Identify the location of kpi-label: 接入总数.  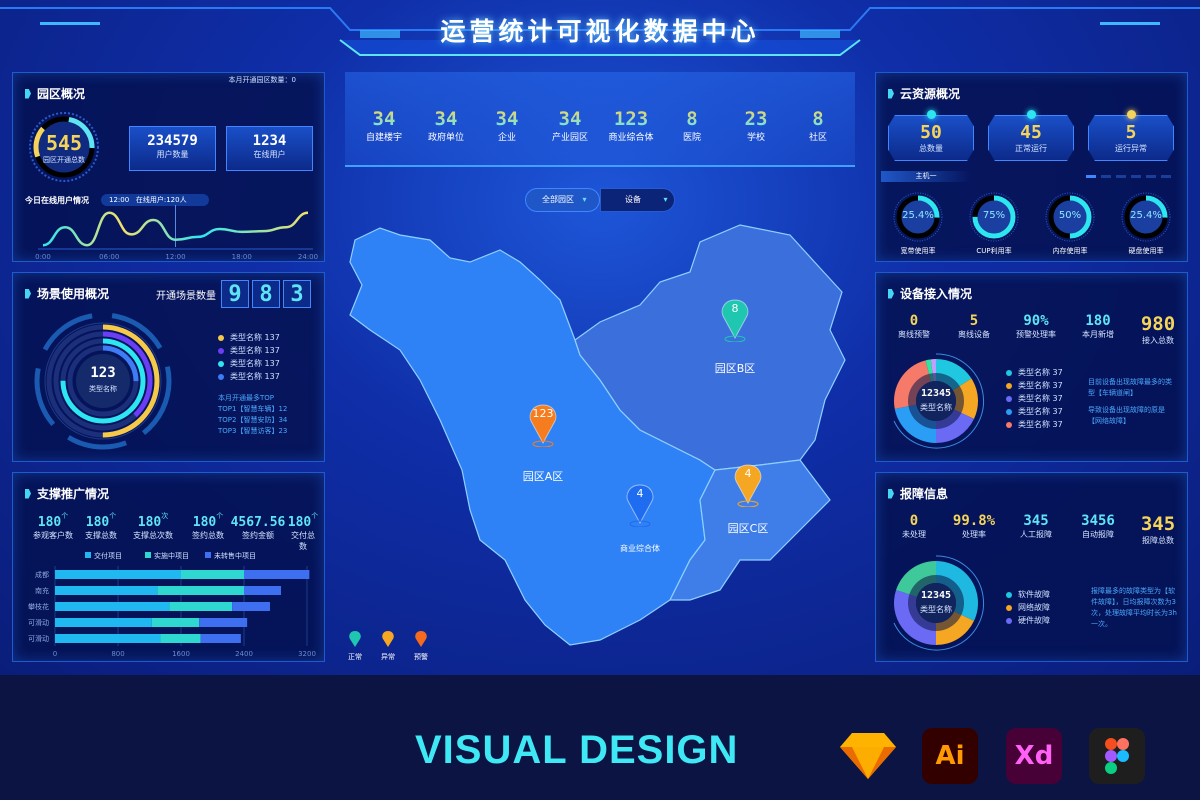
(1157, 340).